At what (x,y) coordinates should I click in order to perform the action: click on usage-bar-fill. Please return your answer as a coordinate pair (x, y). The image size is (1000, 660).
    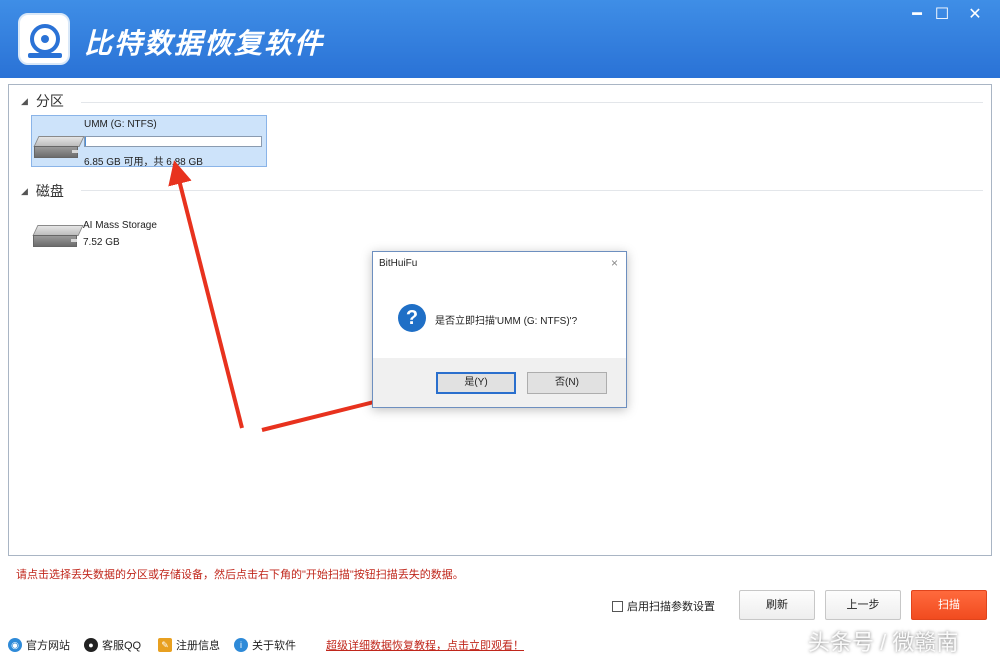
    Looking at the image, I should click on (85, 141).